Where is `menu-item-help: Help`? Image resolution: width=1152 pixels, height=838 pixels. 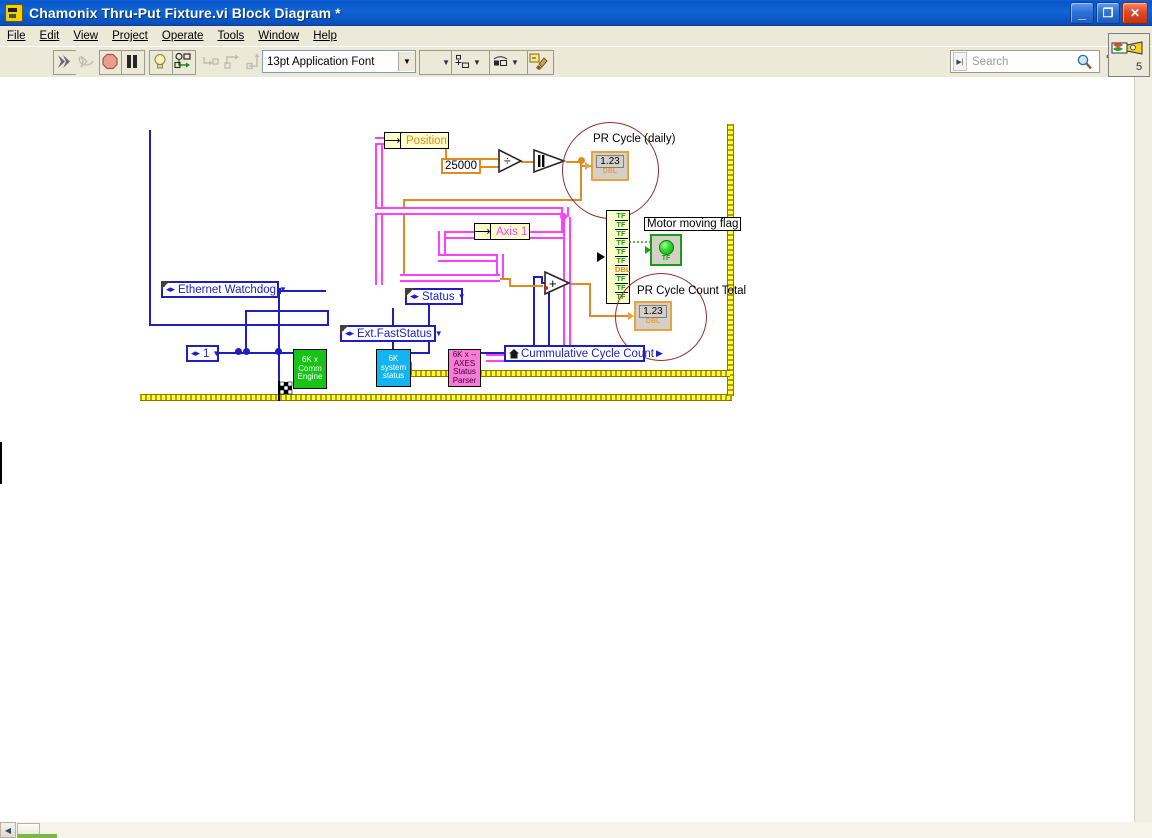
menu-item-help: Help is located at coordinates (325, 36).